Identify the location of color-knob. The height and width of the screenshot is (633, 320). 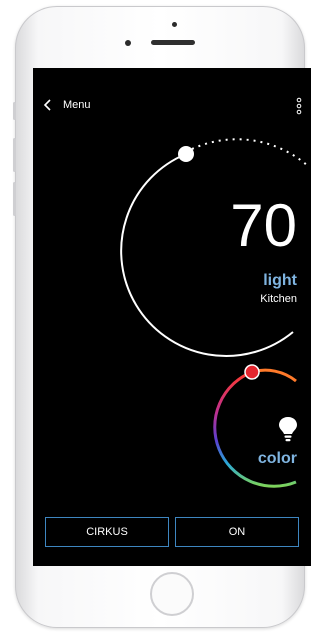
(252, 372).